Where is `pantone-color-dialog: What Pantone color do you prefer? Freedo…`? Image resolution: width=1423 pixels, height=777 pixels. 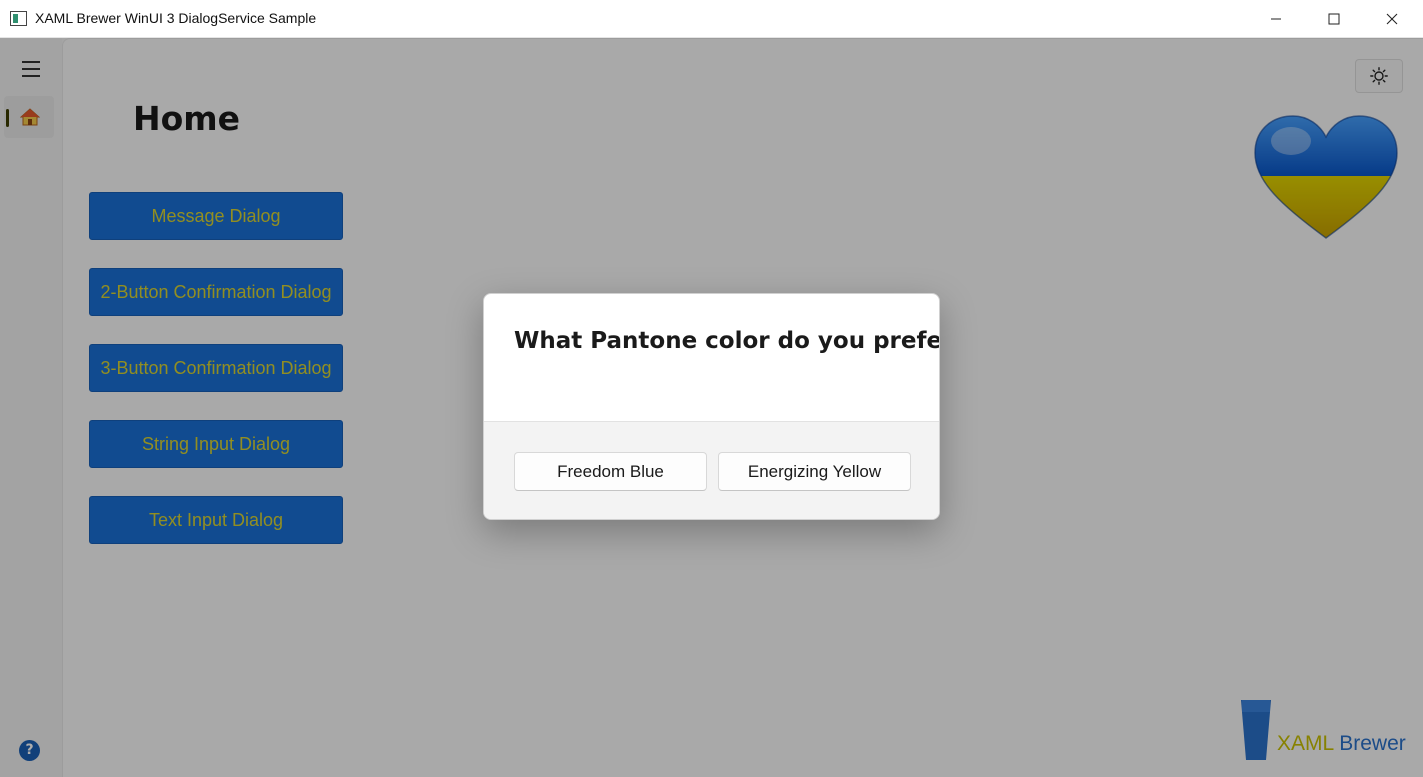
pantone-color-dialog: What Pantone color do you prefer? Freedo… is located at coordinates (711, 406).